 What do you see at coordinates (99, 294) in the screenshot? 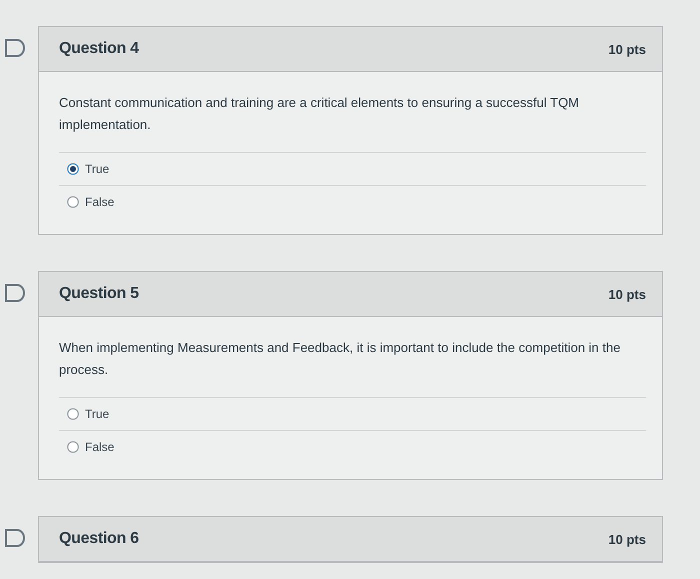
I see `question-title: Question 5` at bounding box center [99, 294].